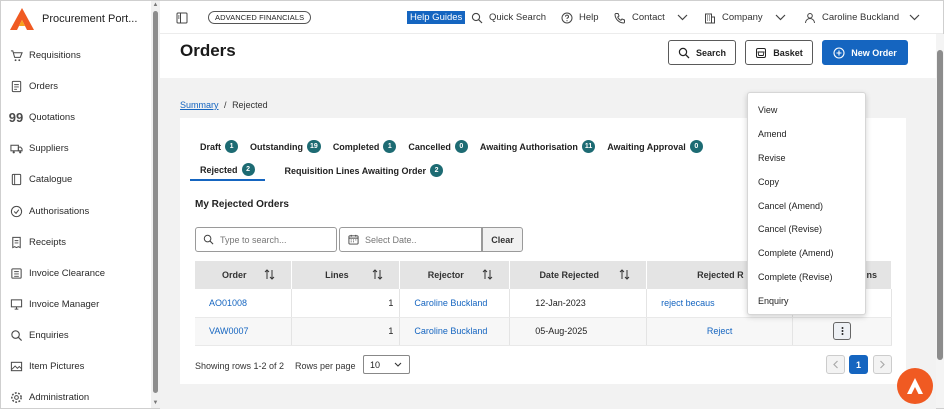  I want to click on main-scrollbar, so click(940, 221).